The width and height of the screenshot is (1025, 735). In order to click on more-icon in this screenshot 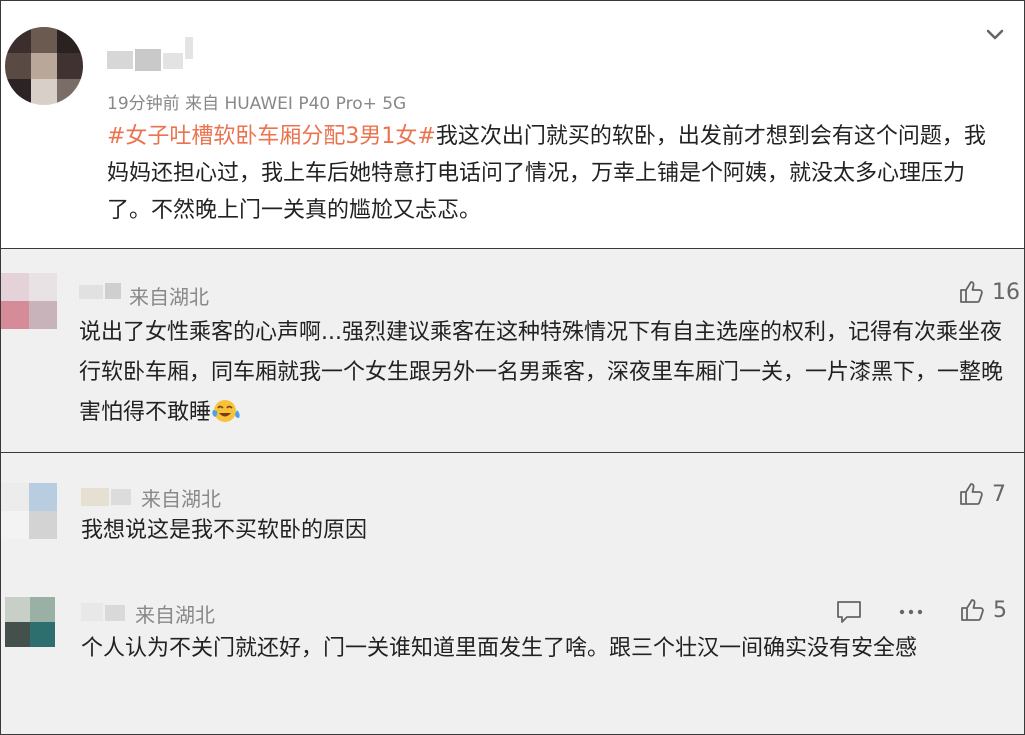, I will do `click(911, 612)`.